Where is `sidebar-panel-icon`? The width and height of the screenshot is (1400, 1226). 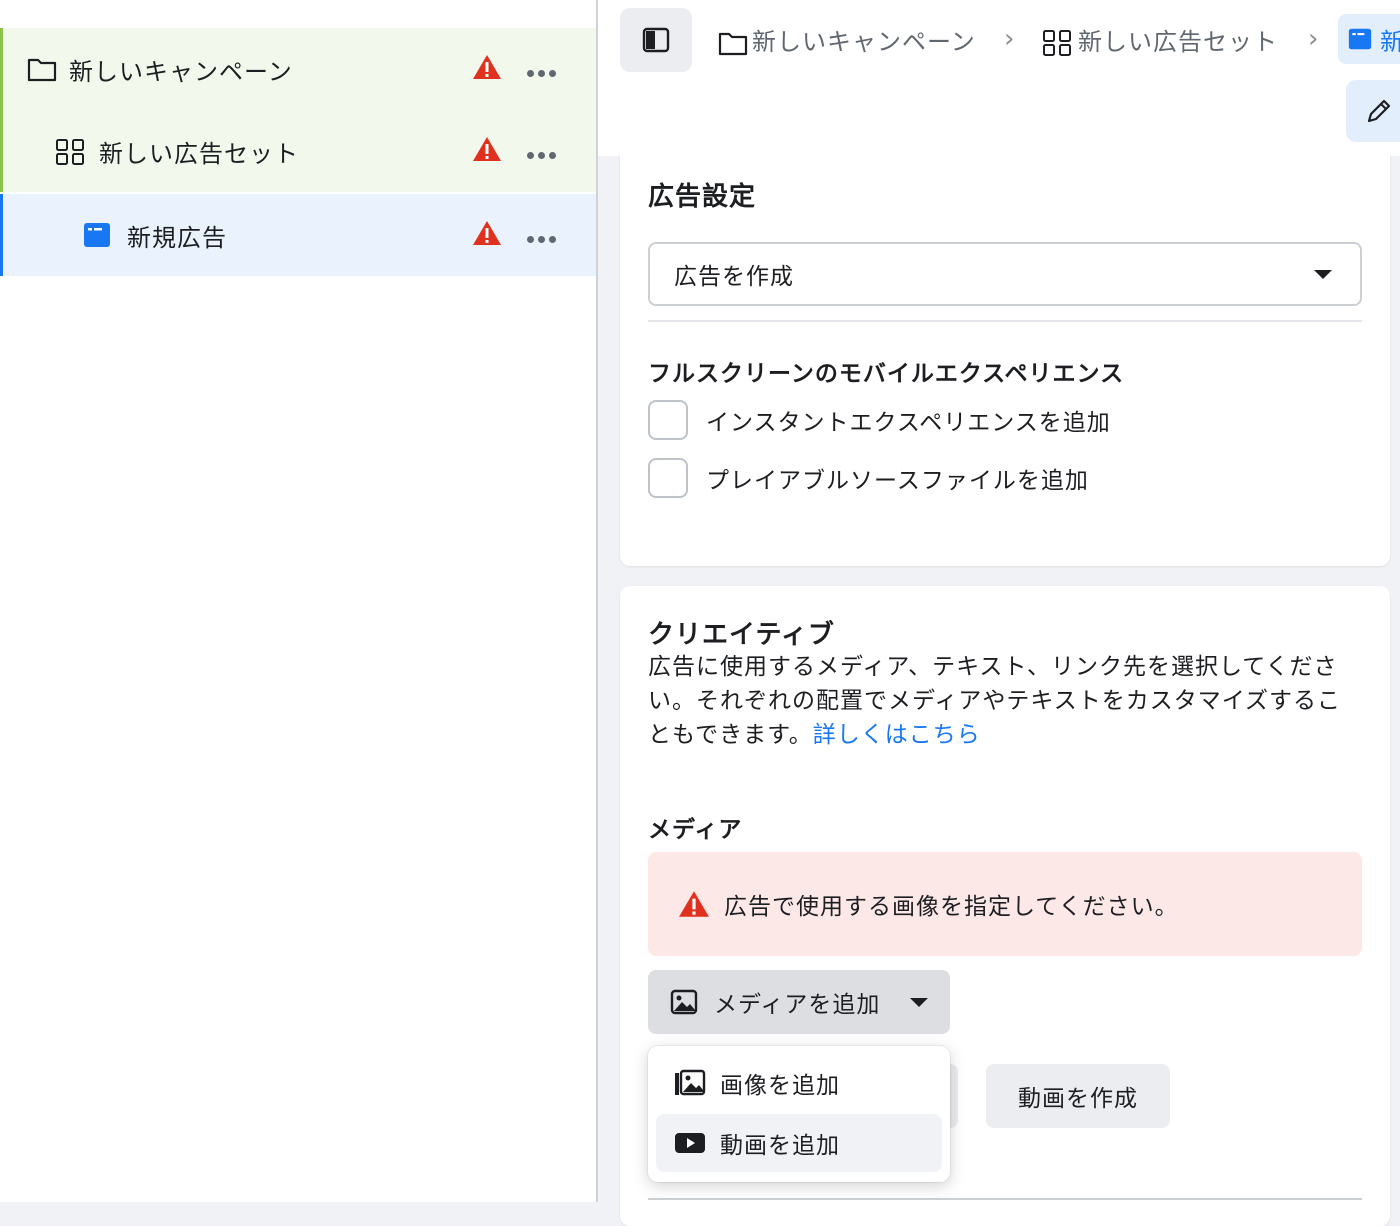 sidebar-panel-icon is located at coordinates (656, 40).